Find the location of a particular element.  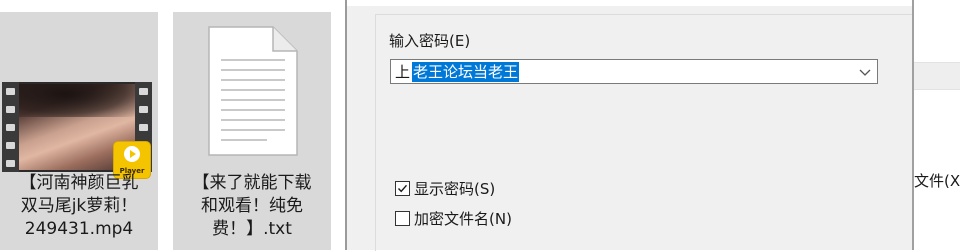

dialog-title-area is located at coordinates (630, 3).